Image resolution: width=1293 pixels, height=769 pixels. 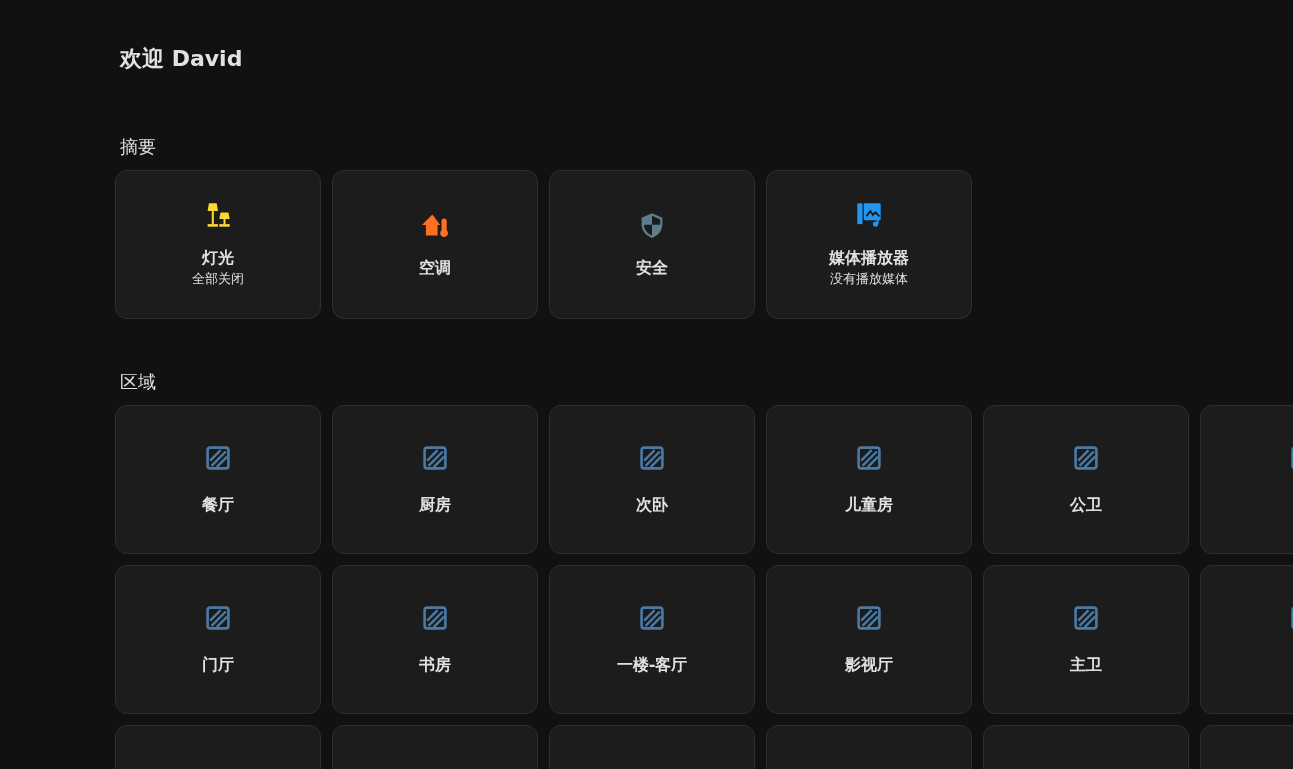 I want to click on summary-card: 安全, so click(x=652, y=244).